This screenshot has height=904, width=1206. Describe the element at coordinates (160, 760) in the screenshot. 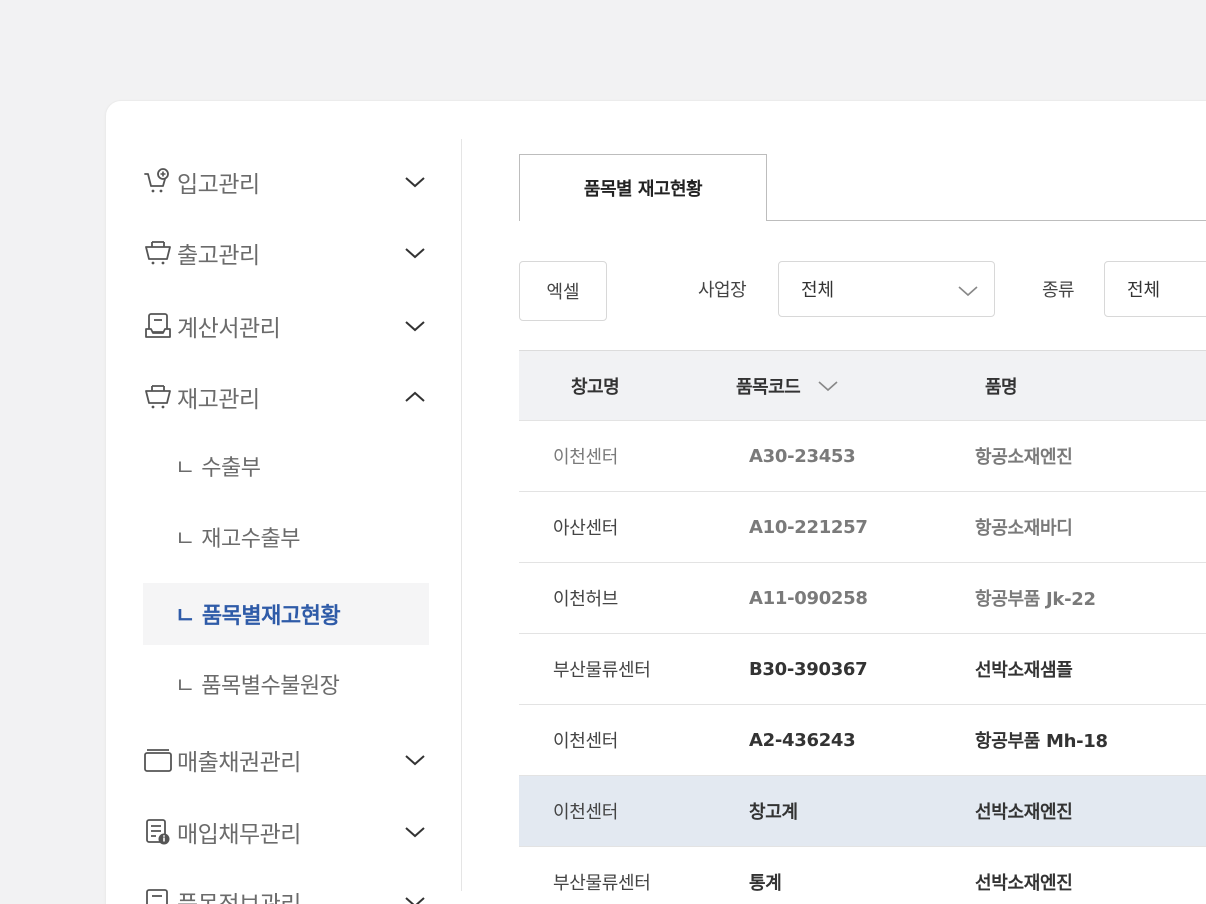

I see `card-icon` at that location.